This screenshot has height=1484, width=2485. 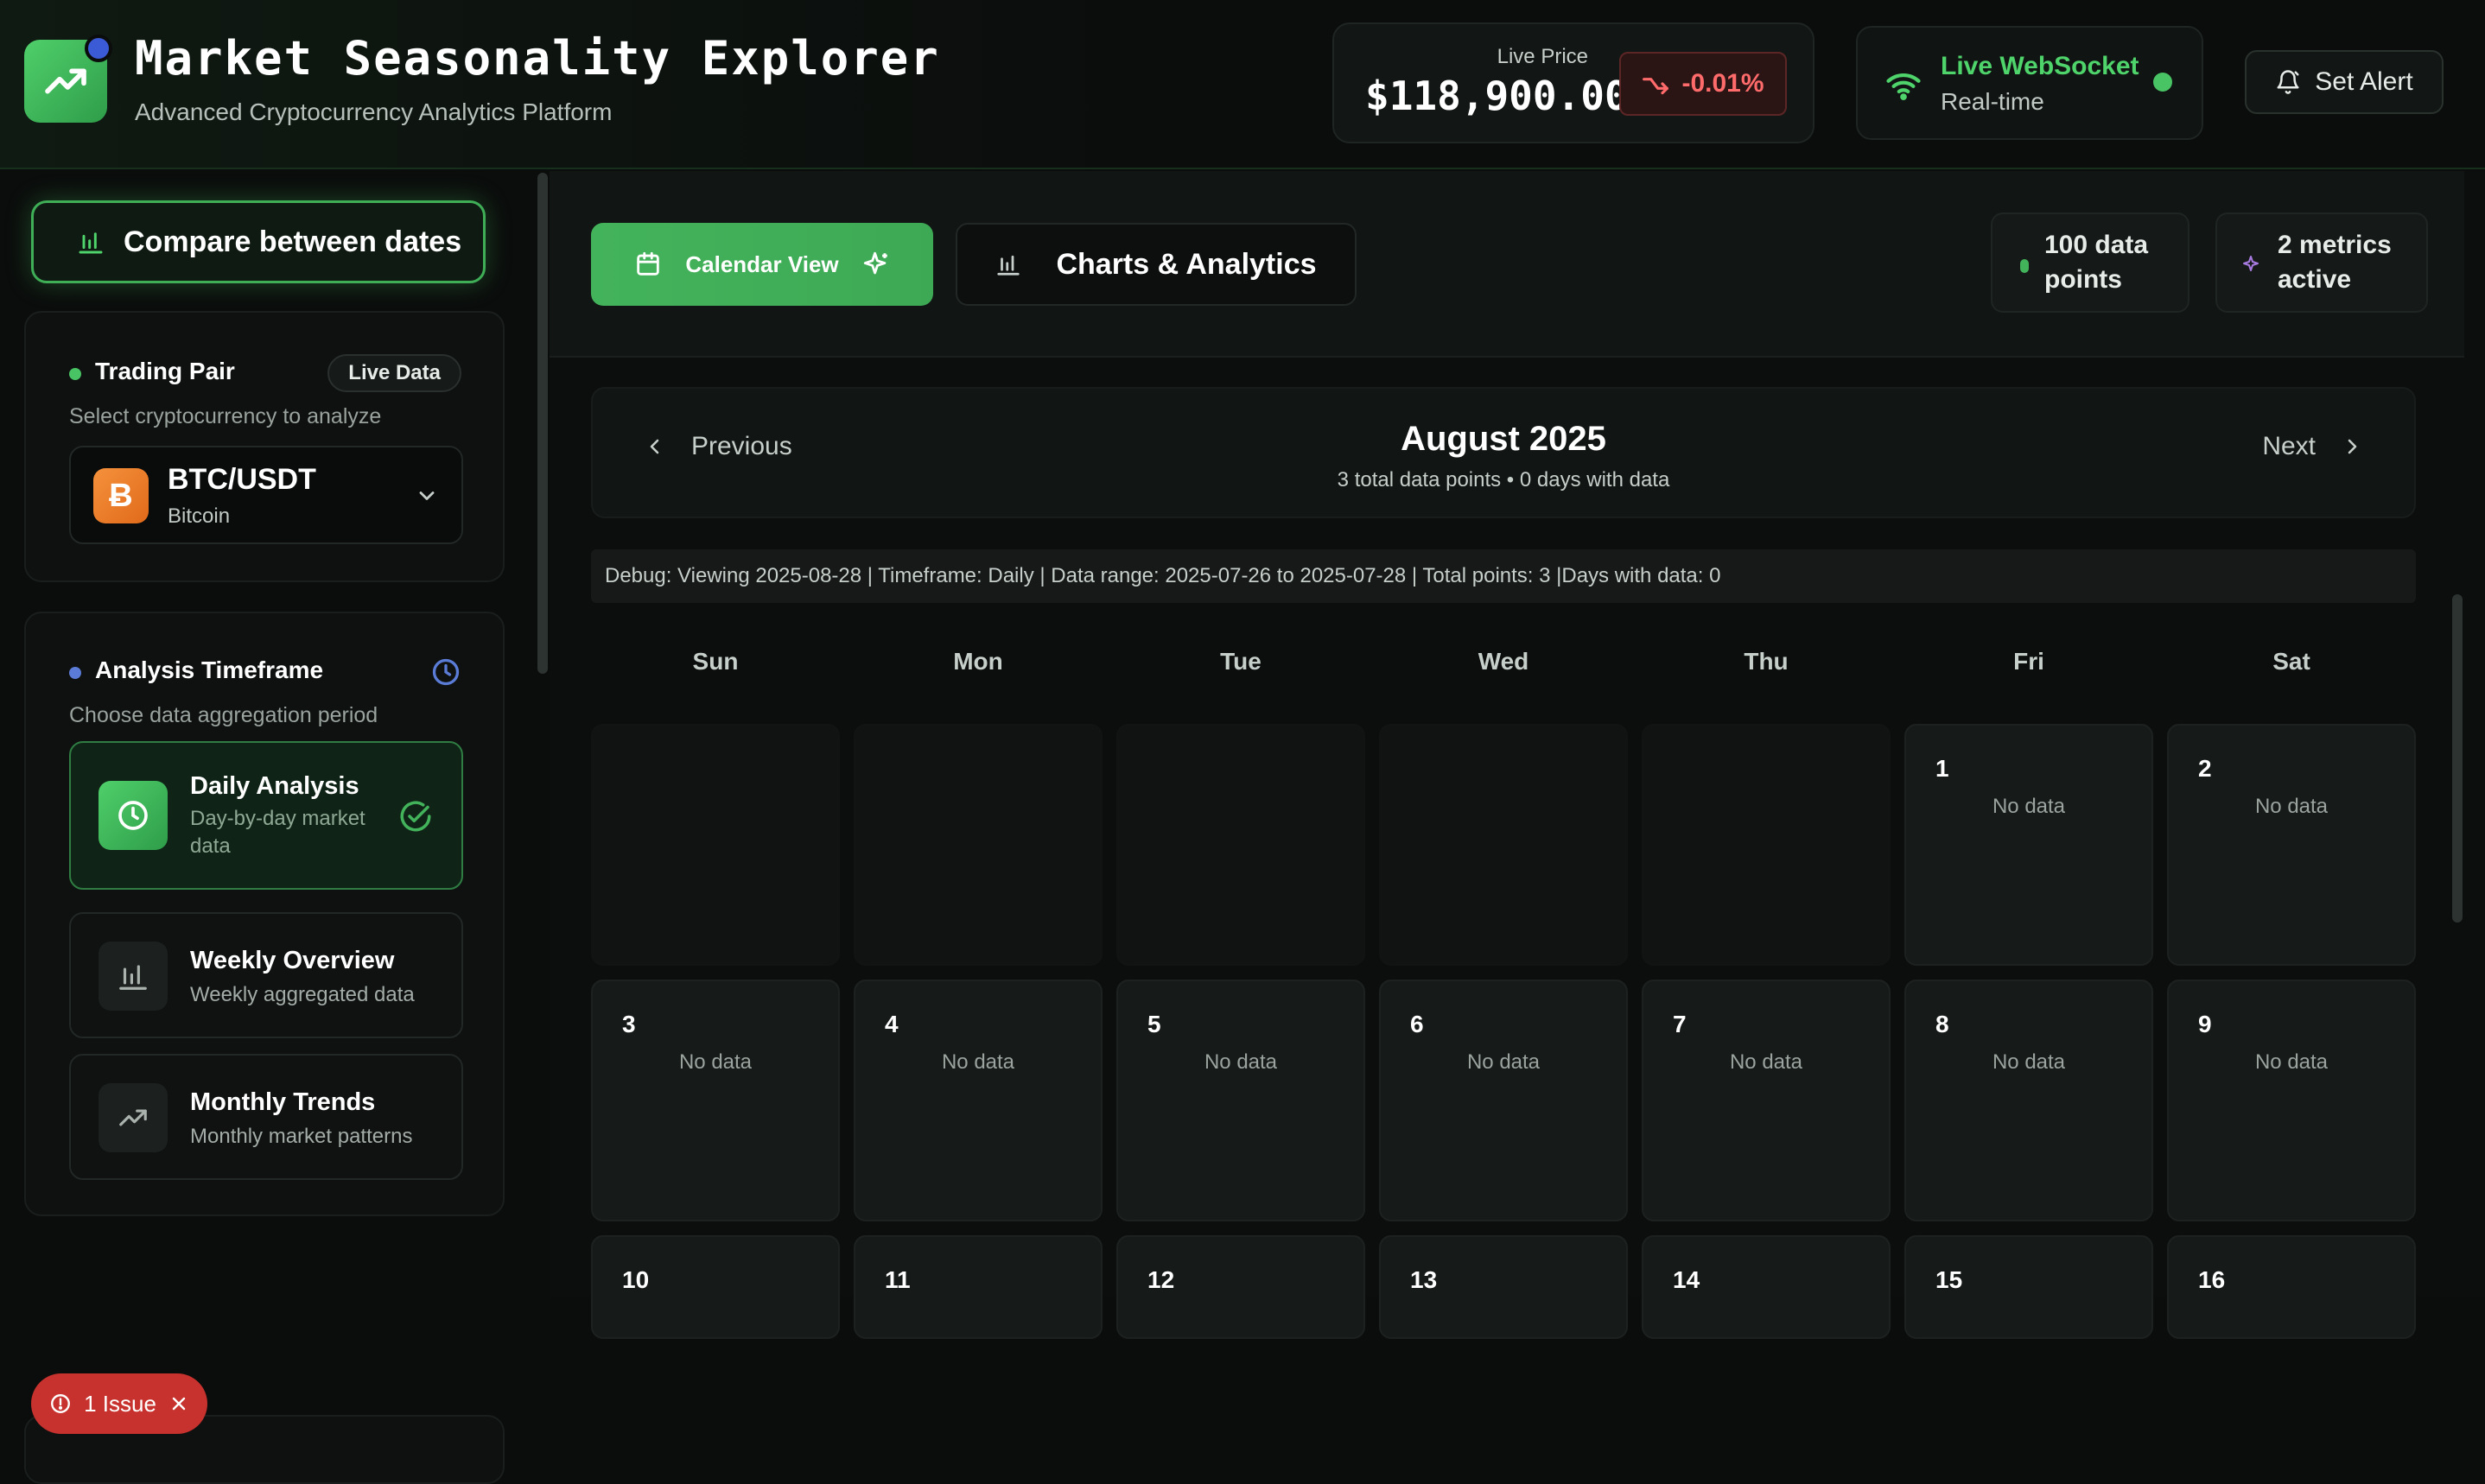 I want to click on calendar-day-cell: 6 No data, so click(x=1504, y=1100).